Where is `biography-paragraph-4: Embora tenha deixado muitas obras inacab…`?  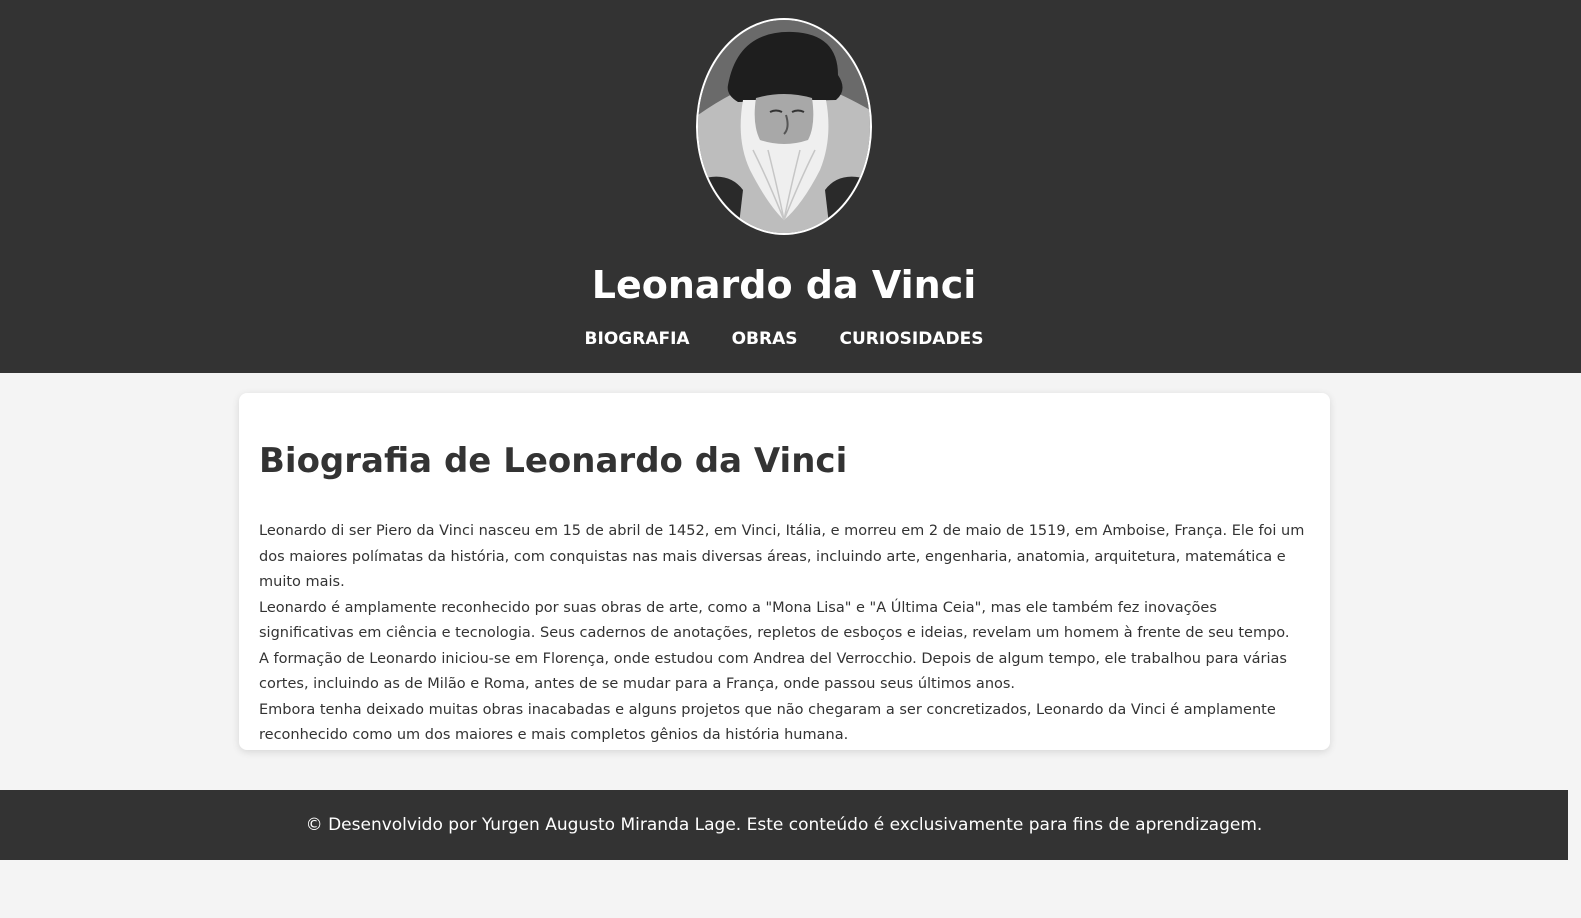 biography-paragraph-4: Embora tenha deixado muitas obras inacab… is located at coordinates (767, 722).